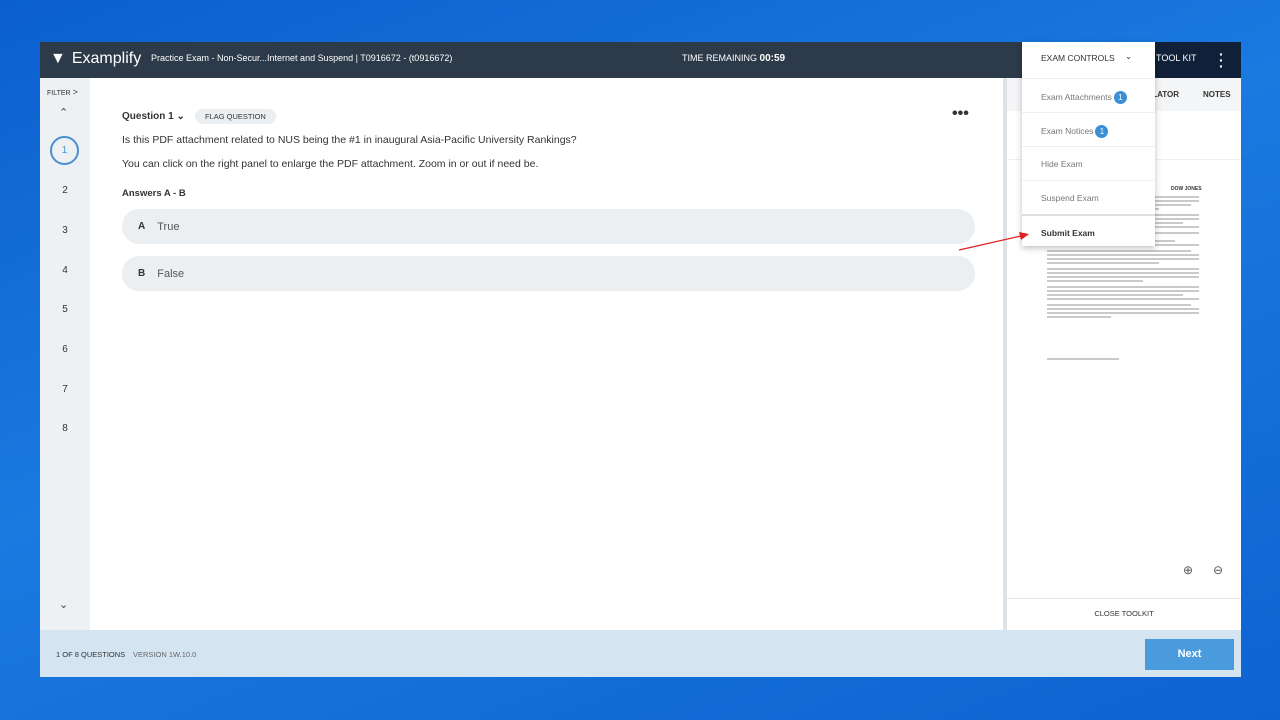 The image size is (1280, 720). What do you see at coordinates (1221, 60) in the screenshot?
I see `kebab-menu-icon: · · ·` at bounding box center [1221, 60].